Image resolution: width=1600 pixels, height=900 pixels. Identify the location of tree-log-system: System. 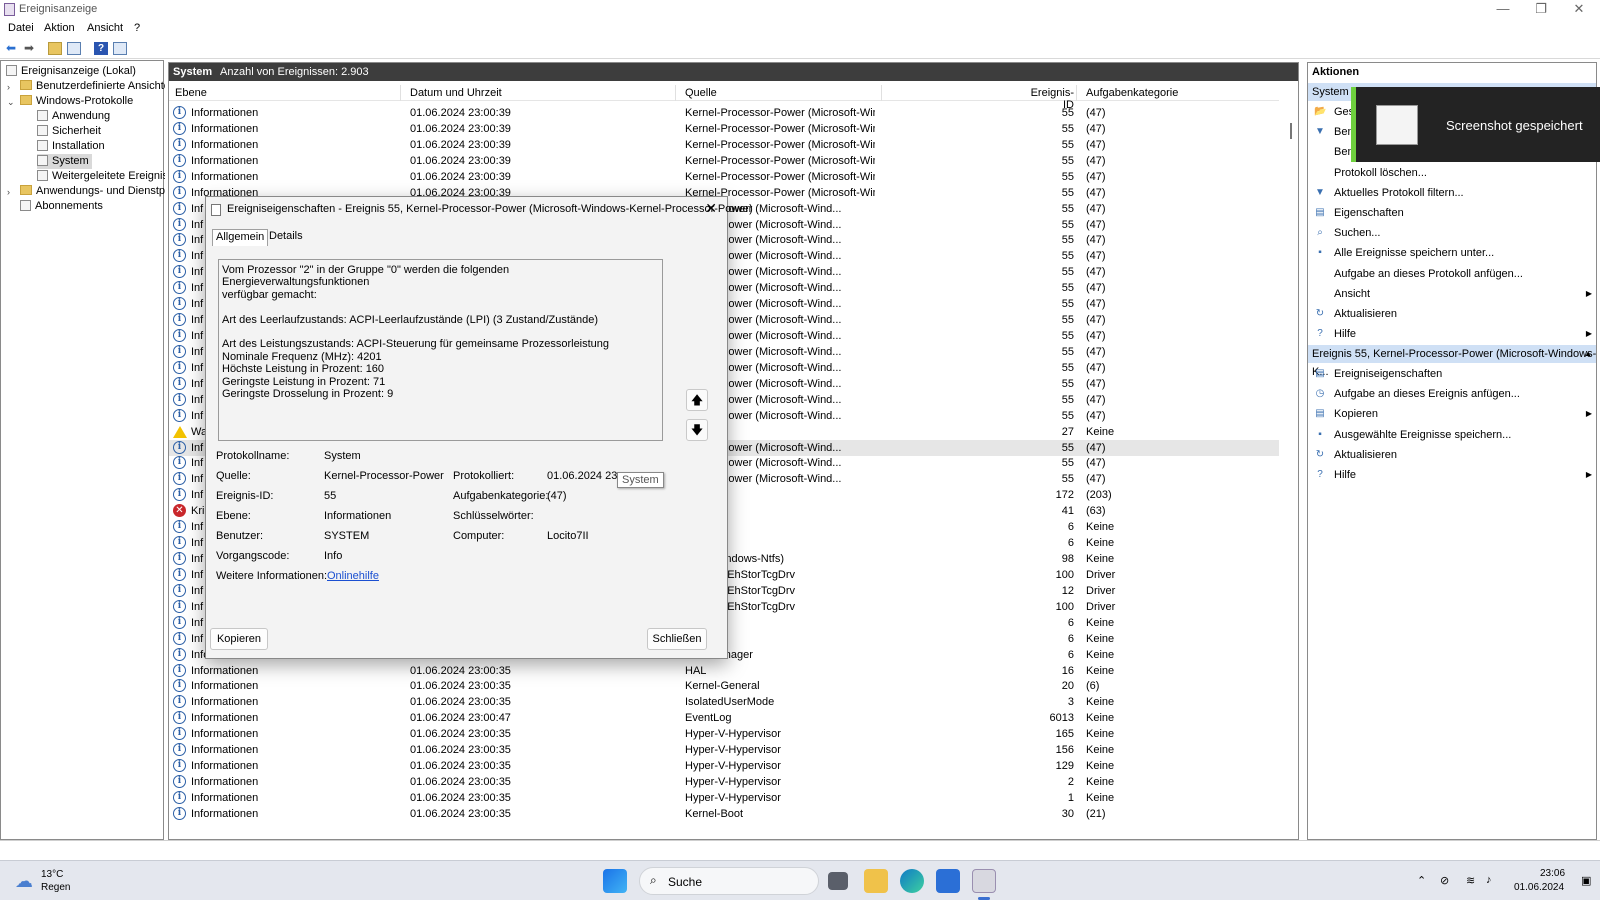
(64, 161).